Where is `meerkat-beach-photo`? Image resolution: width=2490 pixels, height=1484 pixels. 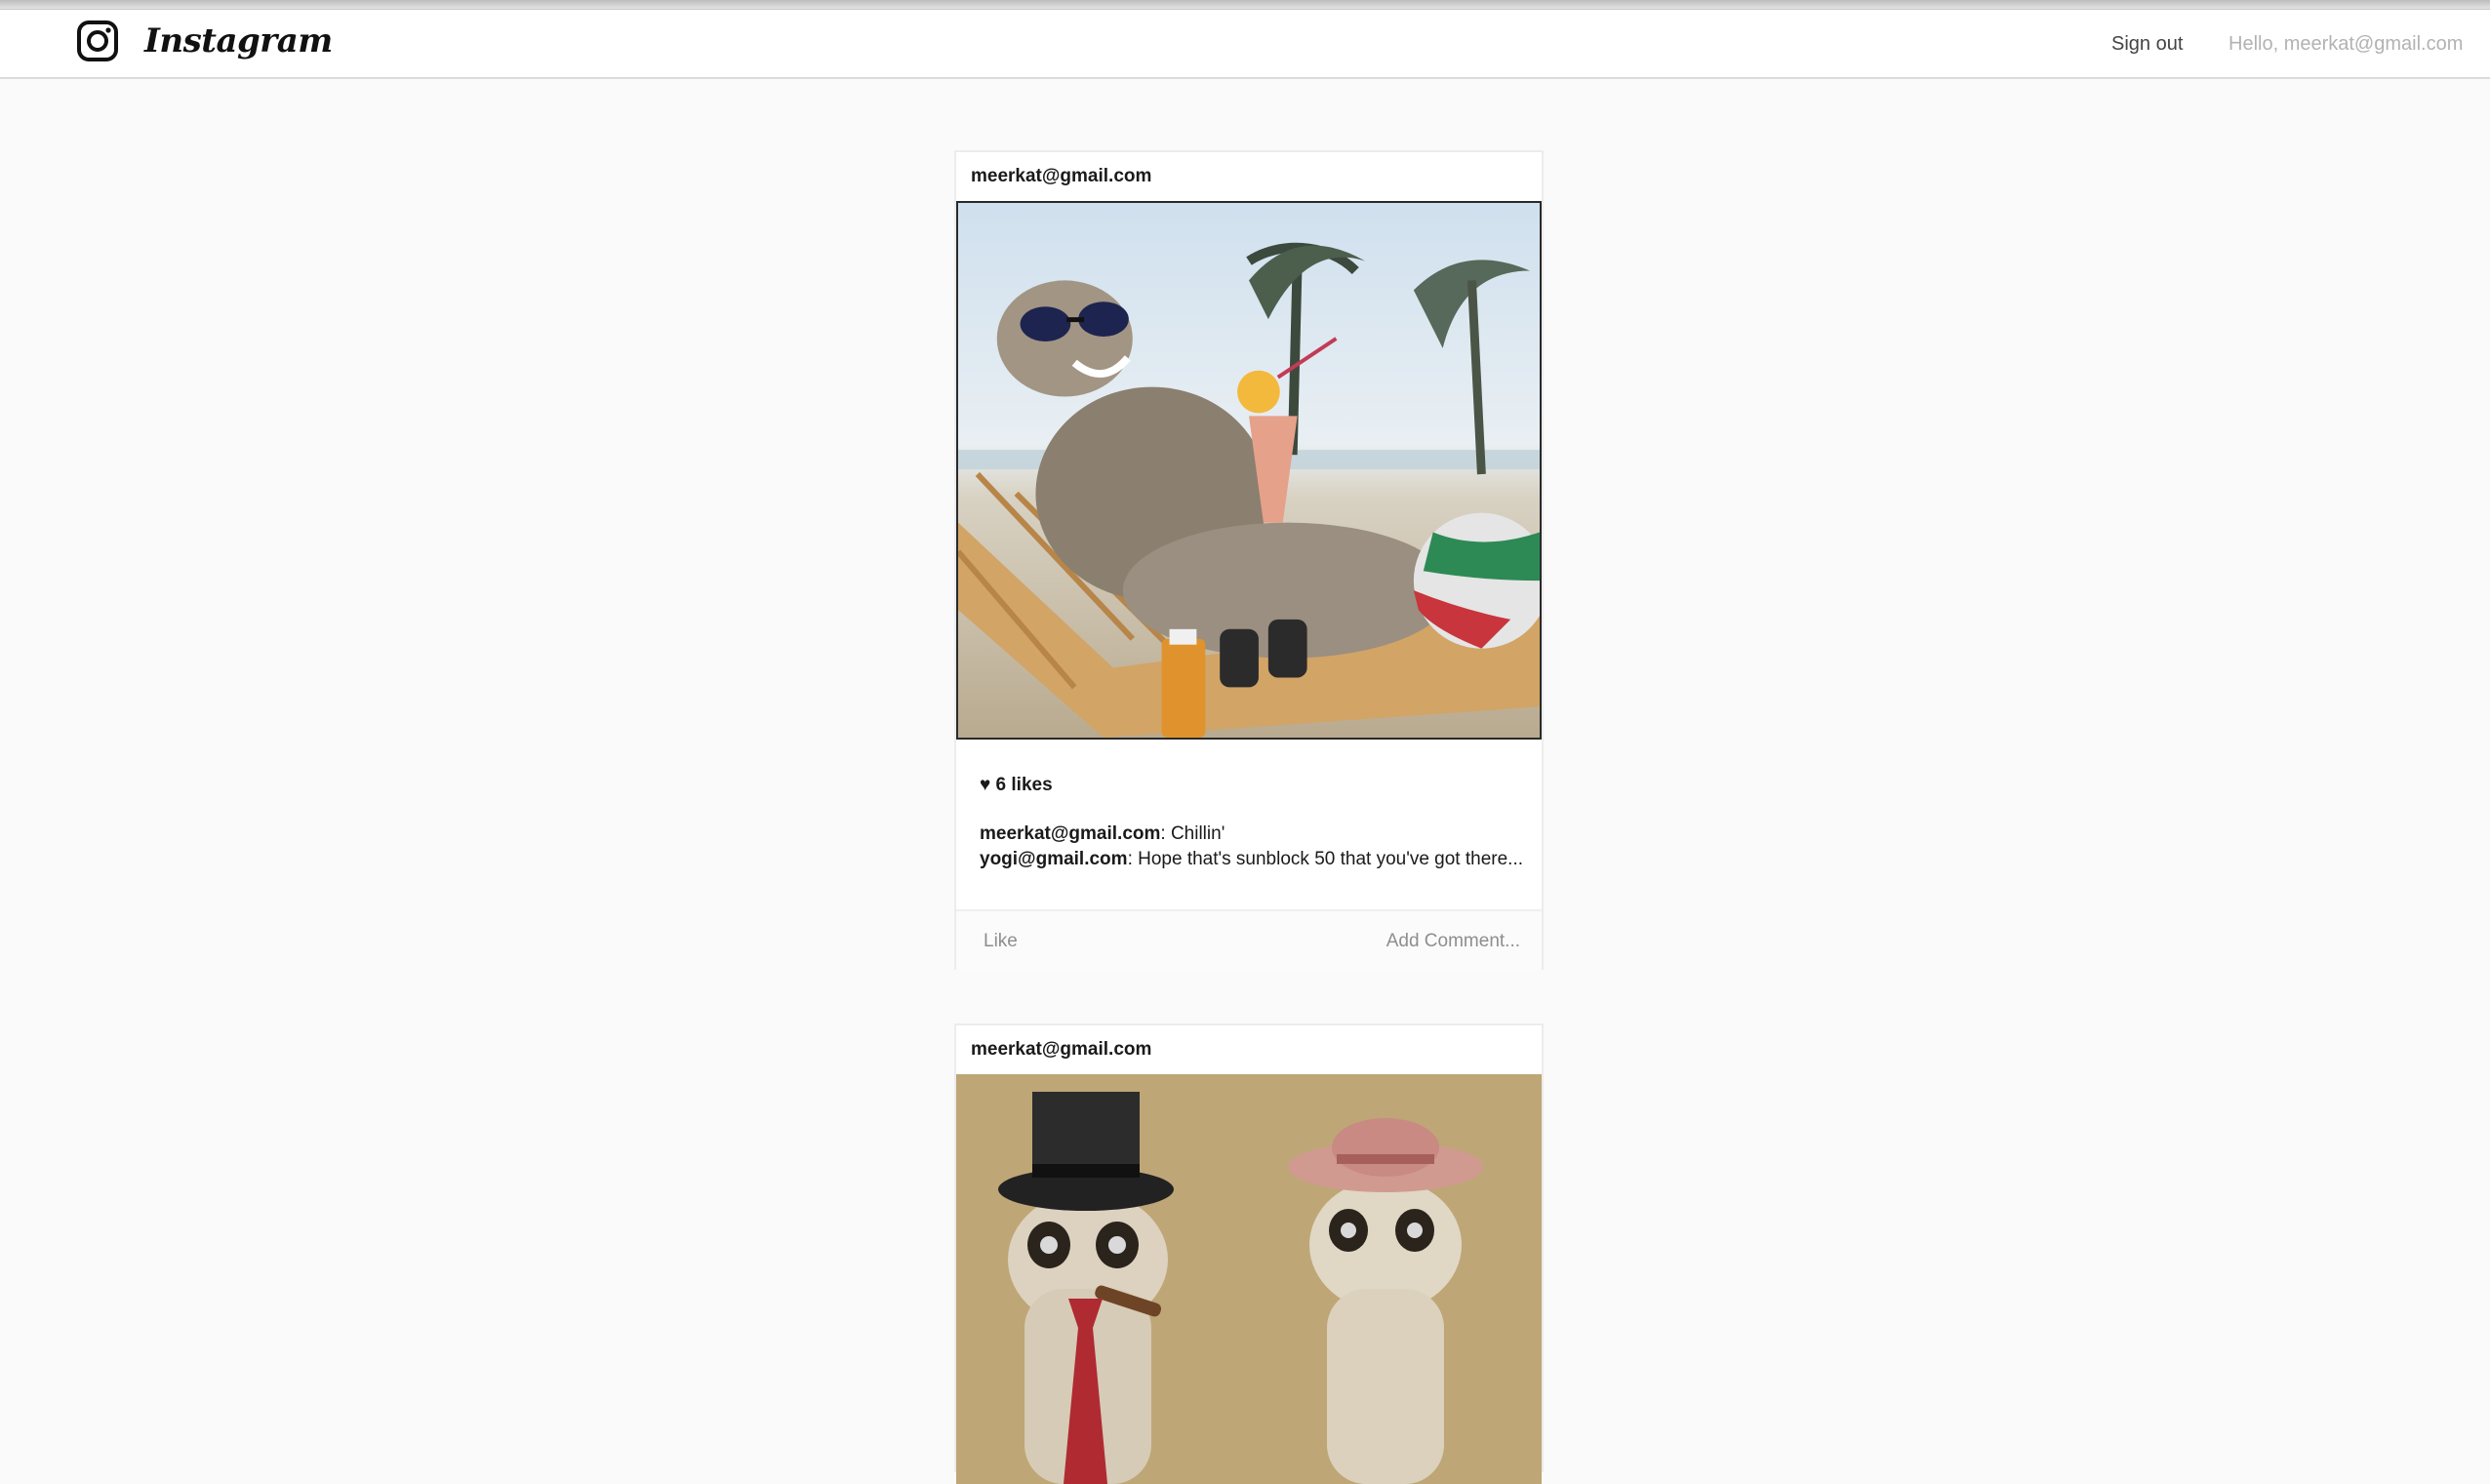
meerkat-beach-photo is located at coordinates (1249, 470).